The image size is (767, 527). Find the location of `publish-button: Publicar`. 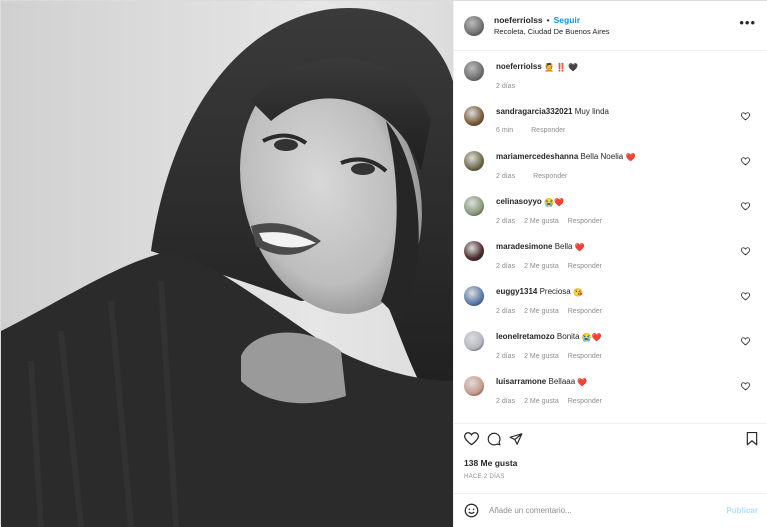

publish-button: Publicar is located at coordinates (742, 510).